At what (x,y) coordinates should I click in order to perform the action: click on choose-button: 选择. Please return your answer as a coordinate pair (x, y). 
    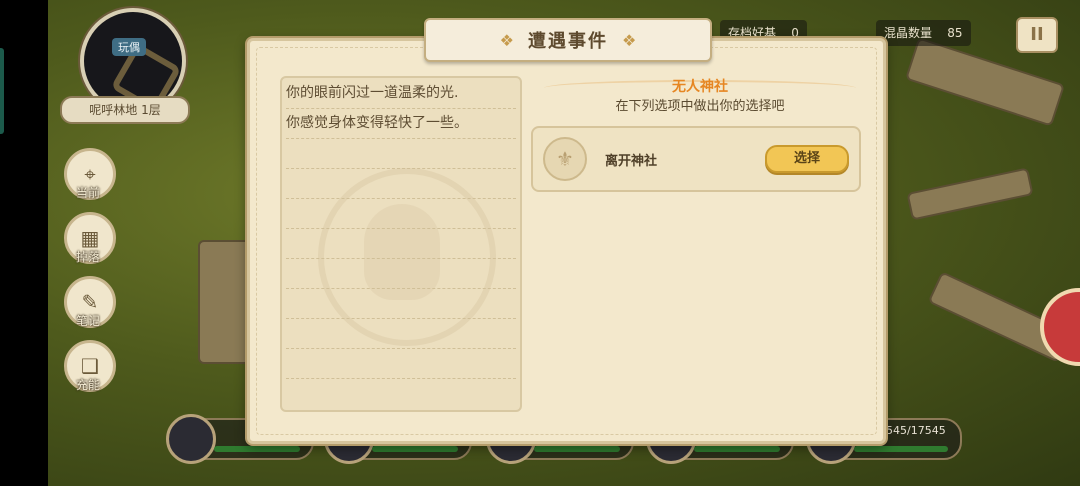
    Looking at the image, I should click on (807, 159).